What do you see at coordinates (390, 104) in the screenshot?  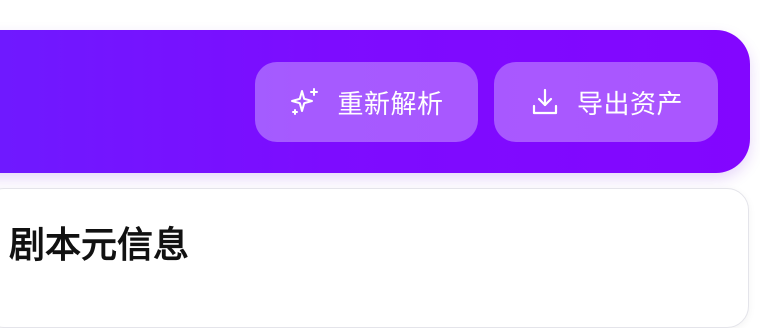 I see `reparse-button-label: 重新解析` at bounding box center [390, 104].